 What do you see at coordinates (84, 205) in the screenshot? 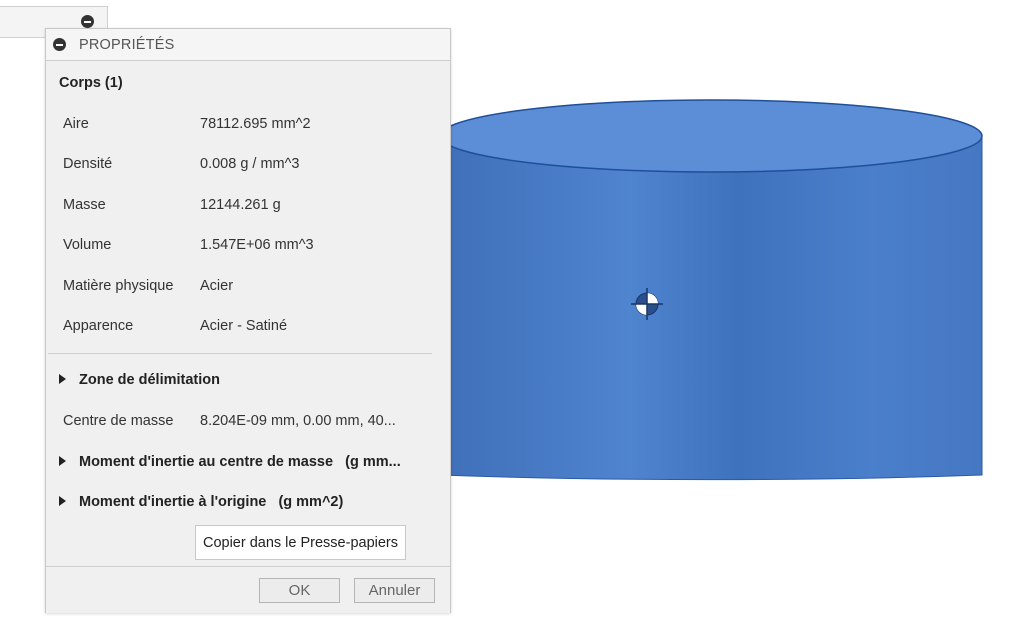
I see `property-label: Masse` at bounding box center [84, 205].